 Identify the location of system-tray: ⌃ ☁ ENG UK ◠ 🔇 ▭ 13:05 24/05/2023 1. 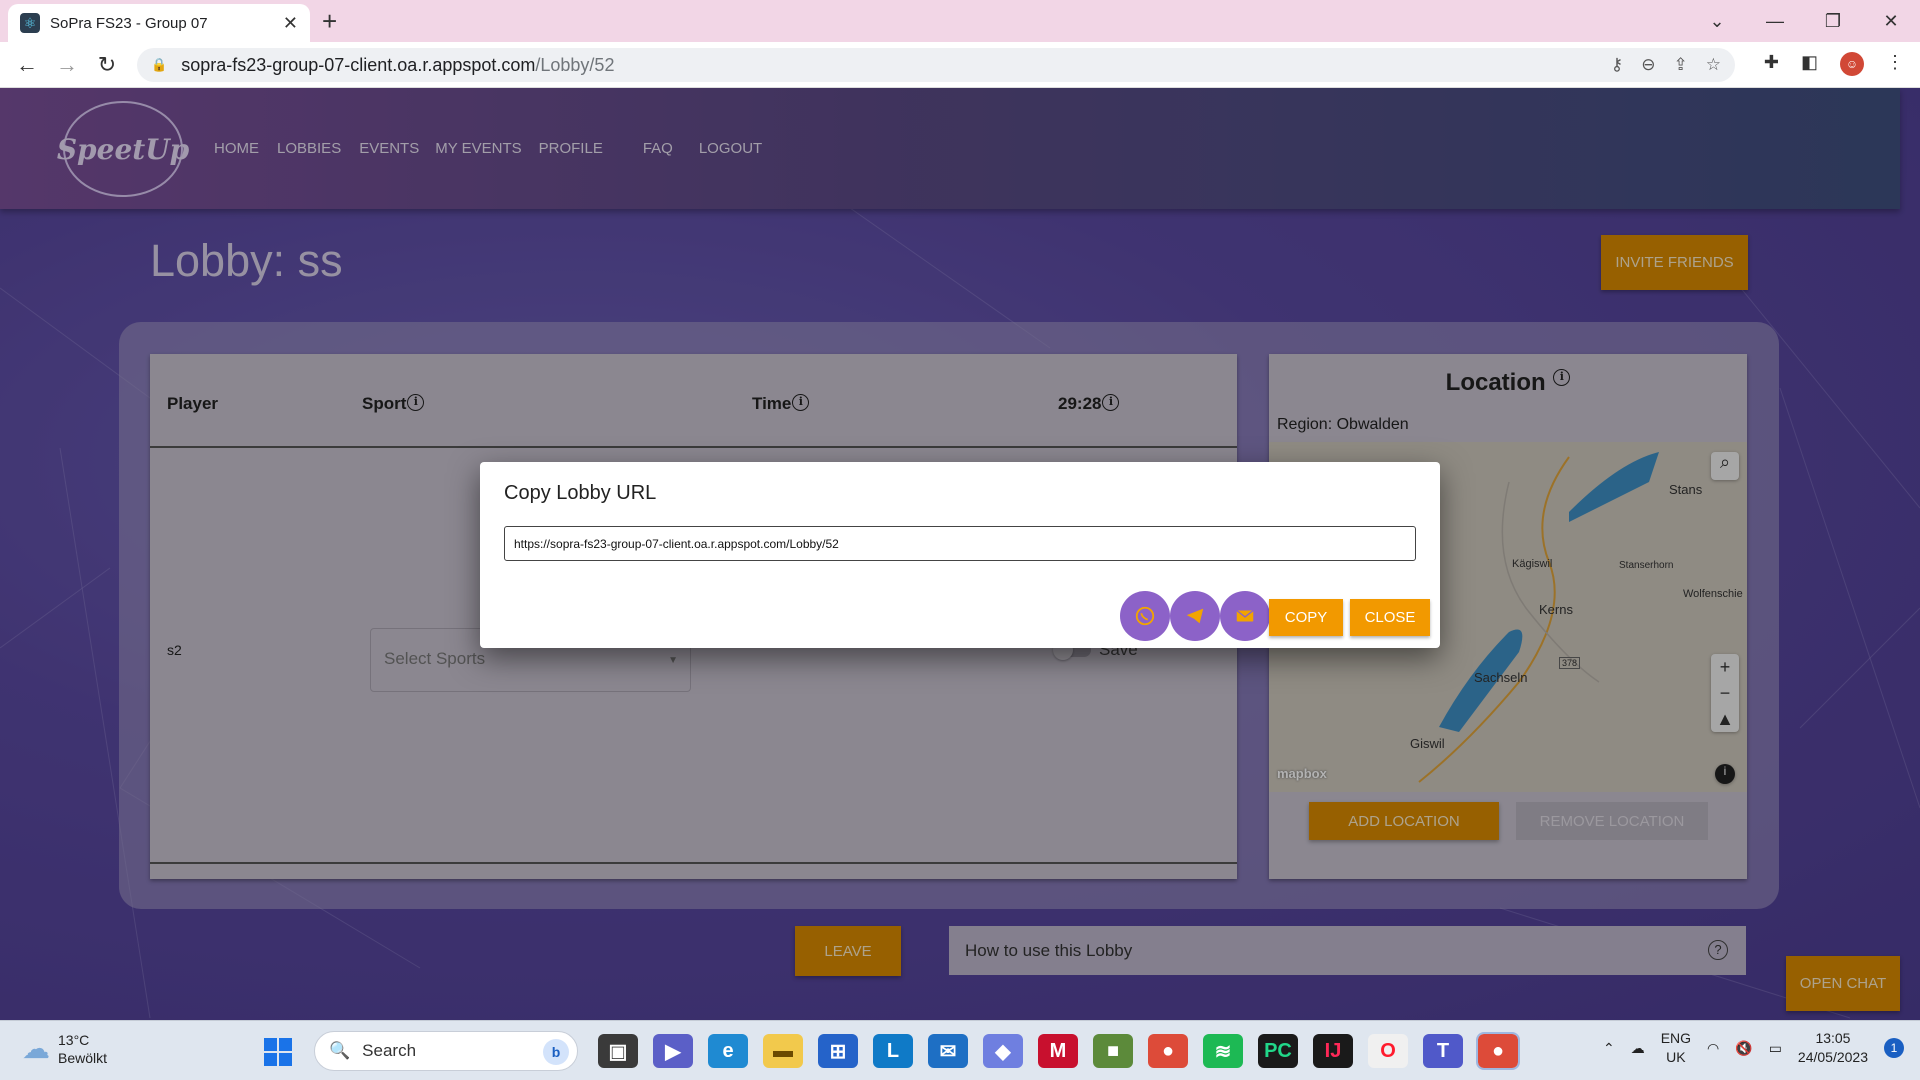
(1753, 1048).